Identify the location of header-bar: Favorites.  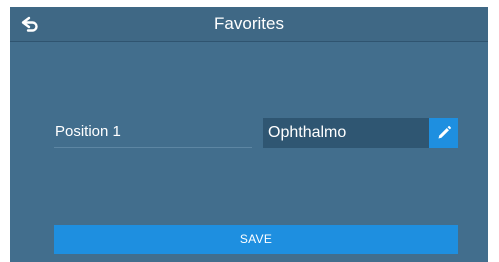
(249, 24).